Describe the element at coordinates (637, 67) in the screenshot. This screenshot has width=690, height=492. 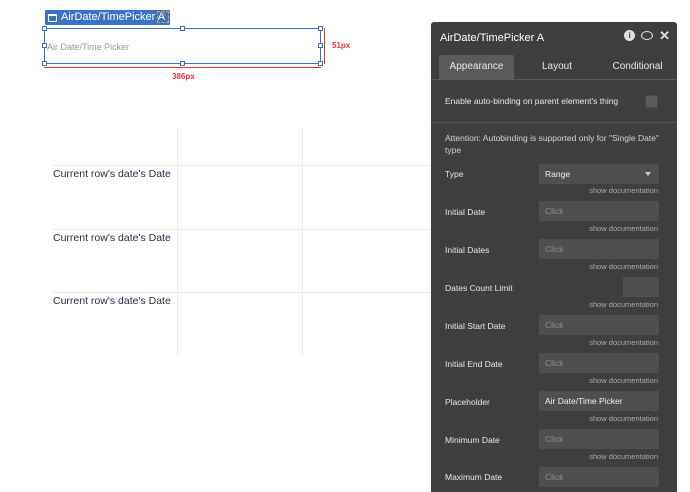
I see `tab-conditional: Conditional` at that location.